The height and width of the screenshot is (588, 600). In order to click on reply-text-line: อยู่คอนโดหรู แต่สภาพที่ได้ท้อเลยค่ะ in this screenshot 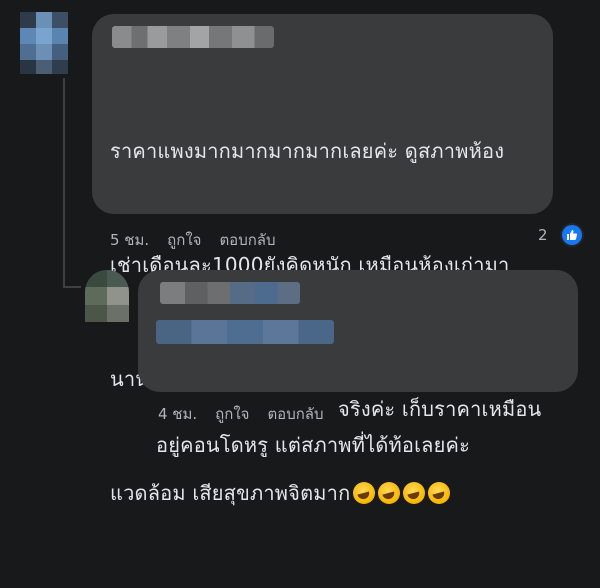, I will do `click(313, 445)`.